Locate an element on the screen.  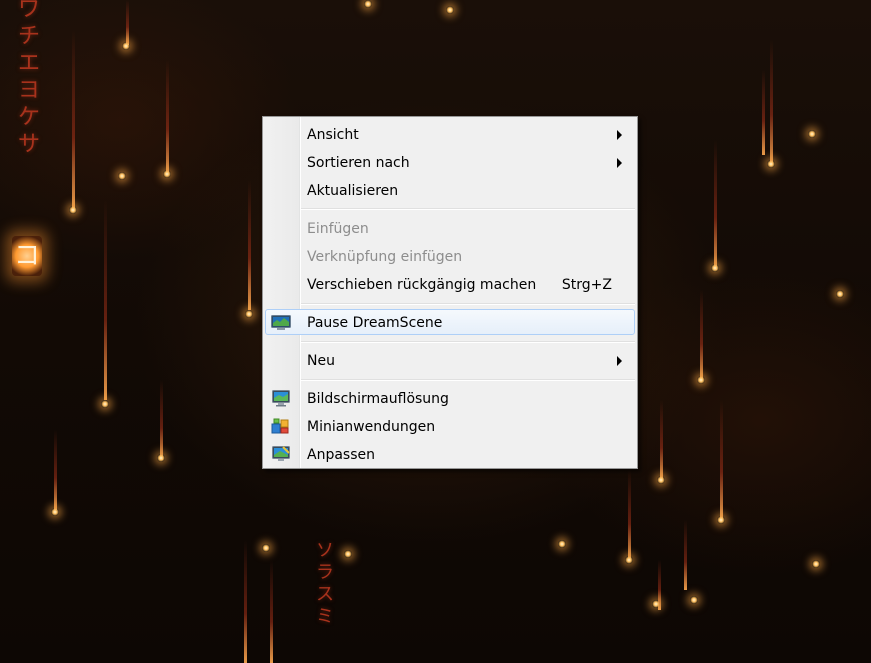
menu-item-label: Minianwendungen is located at coordinates (371, 427).